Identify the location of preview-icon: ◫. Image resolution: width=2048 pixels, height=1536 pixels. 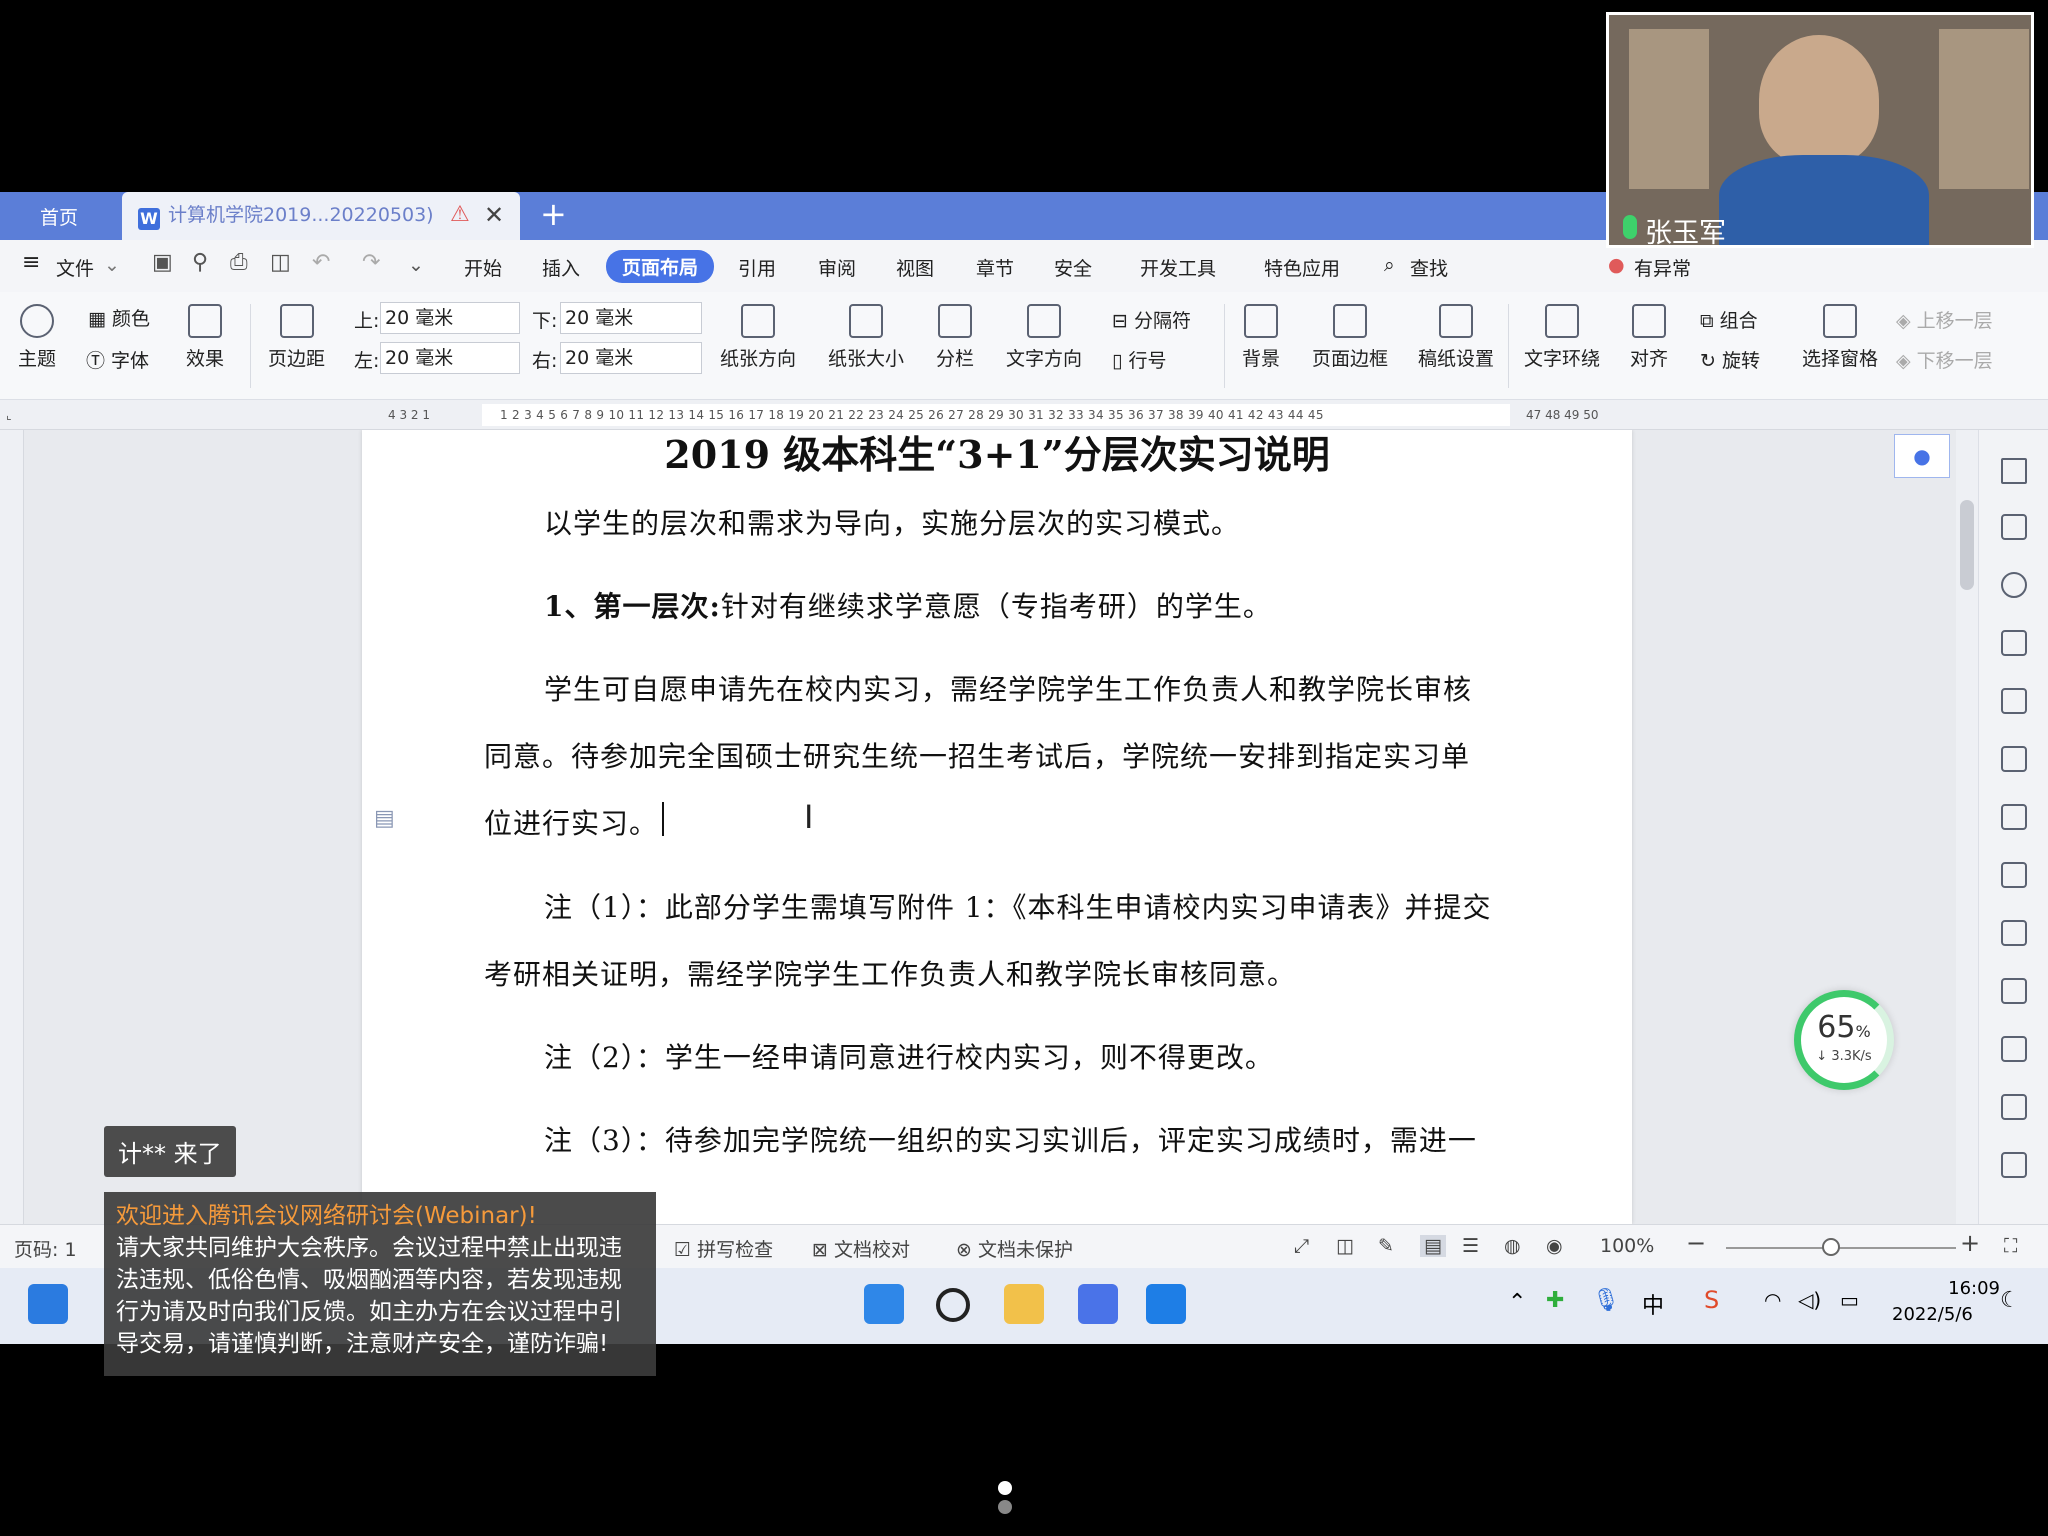
(280, 262).